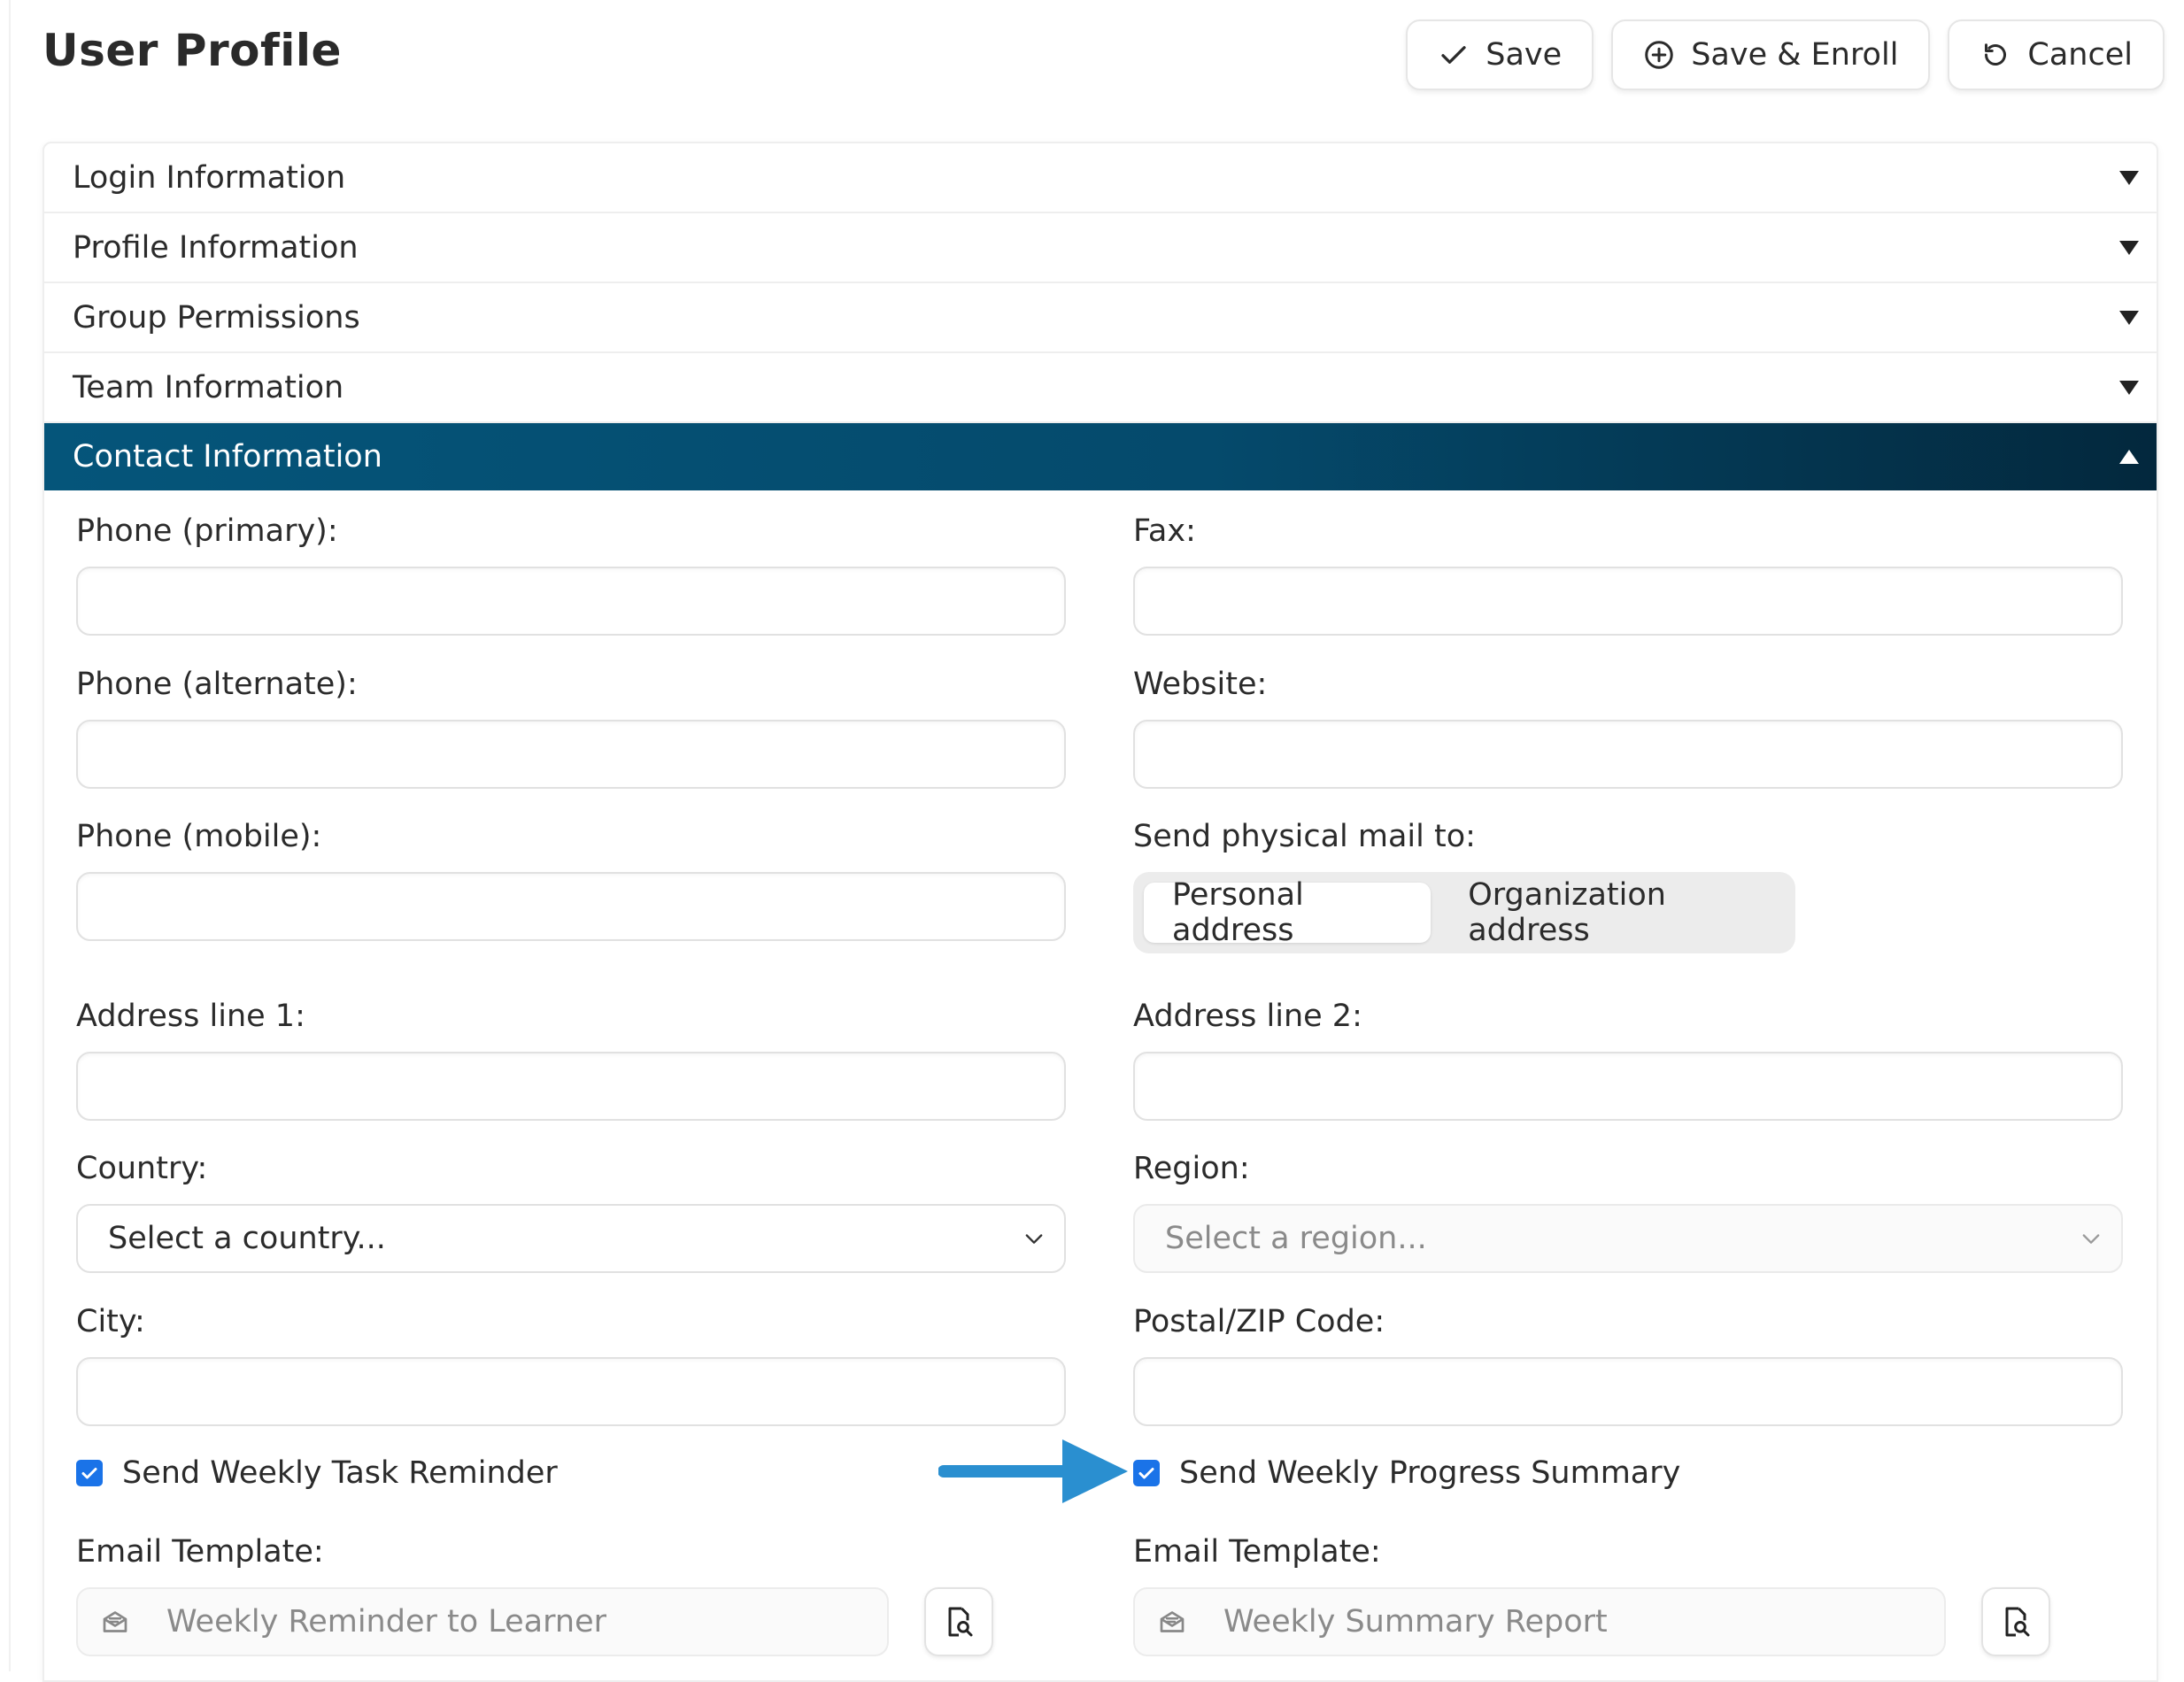  Describe the element at coordinates (571, 601) in the screenshot. I see `phone-primary-input` at that location.